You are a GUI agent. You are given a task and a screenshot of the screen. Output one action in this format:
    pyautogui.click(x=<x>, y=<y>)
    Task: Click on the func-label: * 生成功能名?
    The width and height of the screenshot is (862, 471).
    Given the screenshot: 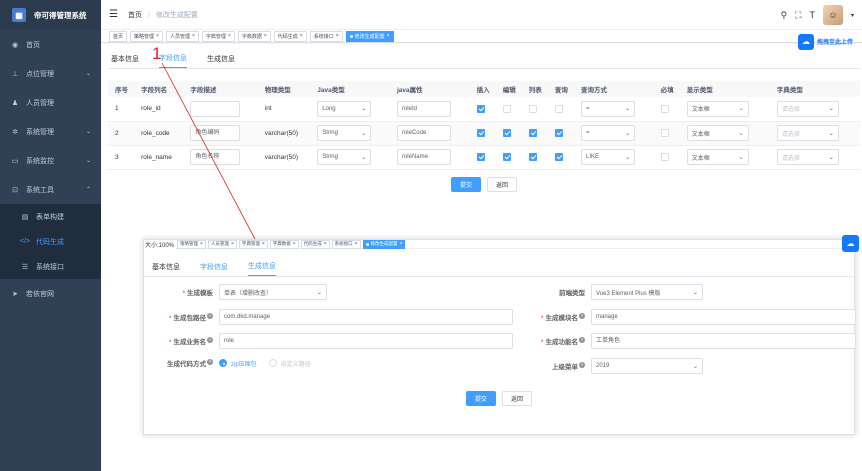 What is the action you would take?
    pyautogui.click(x=562, y=341)
    